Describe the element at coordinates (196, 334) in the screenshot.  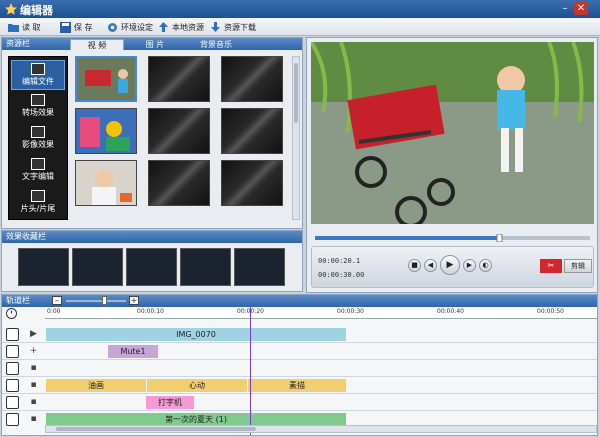
I see `video-clip: IMG_0070` at that location.